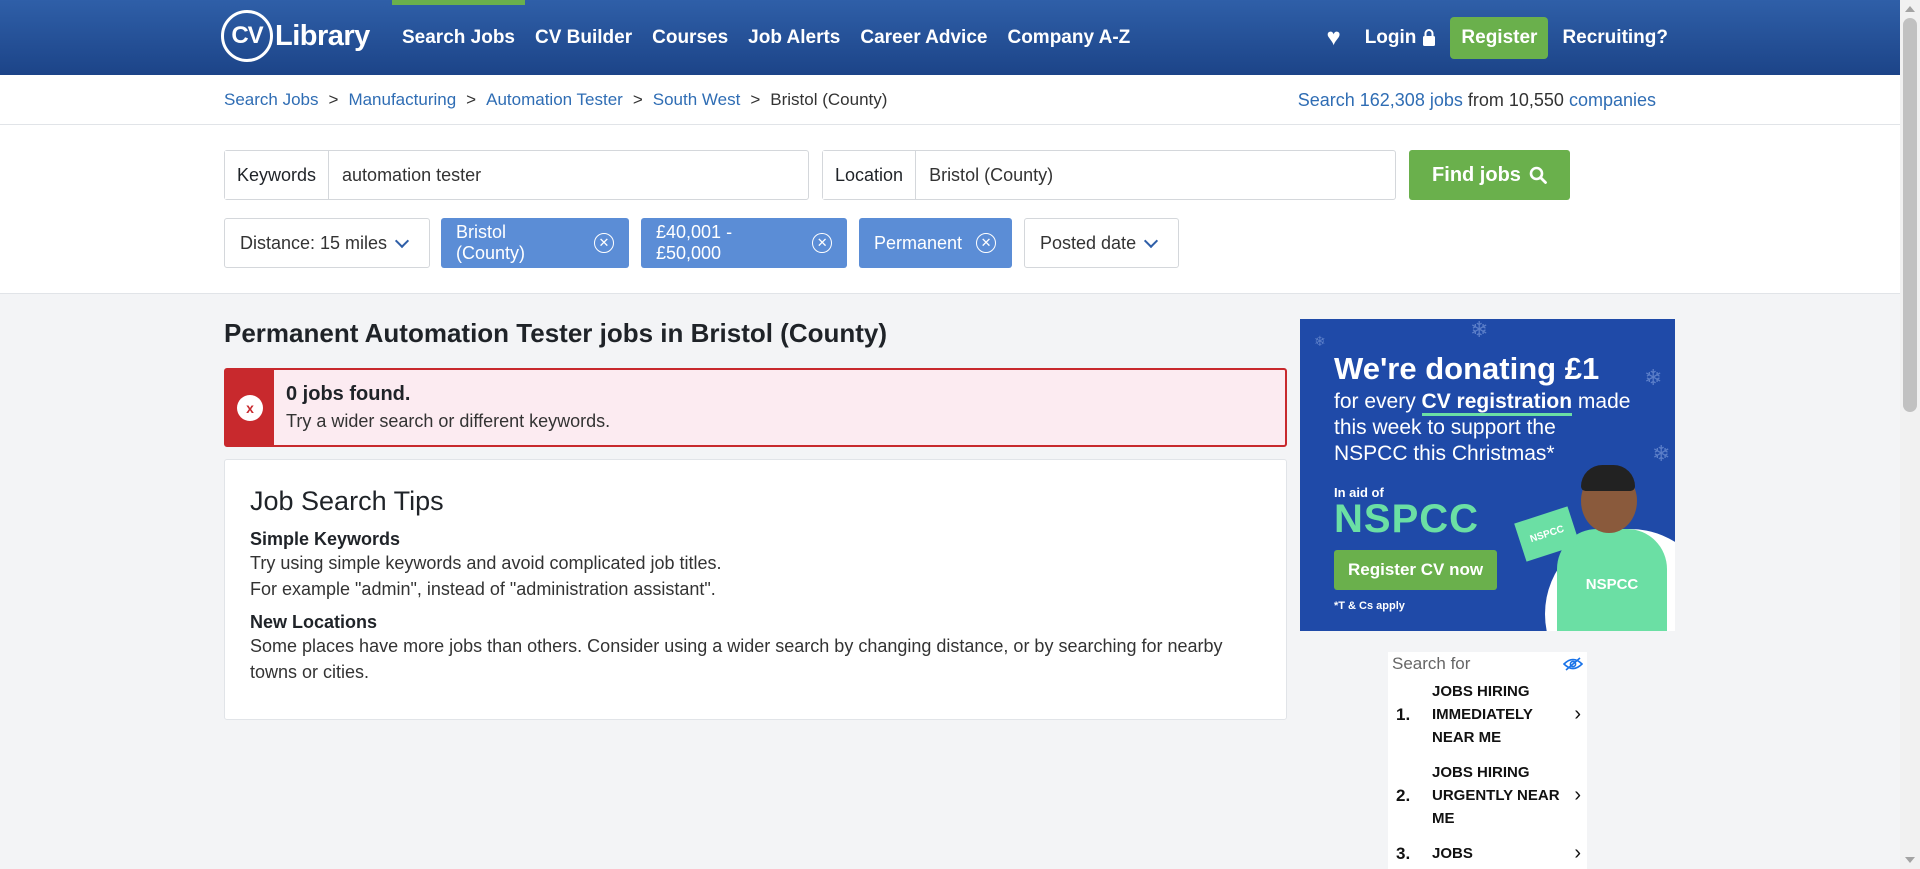 This screenshot has width=1920, height=869. Describe the element at coordinates (1910, 860) in the screenshot. I see `scroll-down-arrow-icon` at that location.